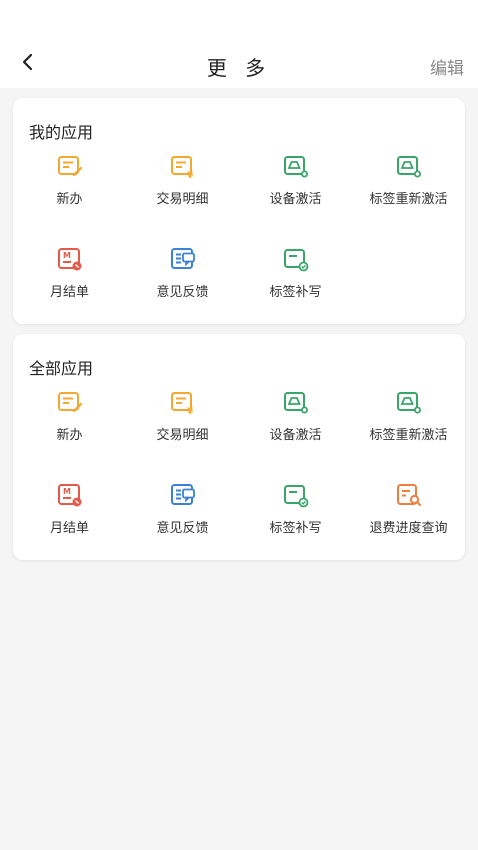 The width and height of the screenshot is (478, 850). What do you see at coordinates (61, 132) in the screenshot?
I see `my-apps-title: 我的应用` at bounding box center [61, 132].